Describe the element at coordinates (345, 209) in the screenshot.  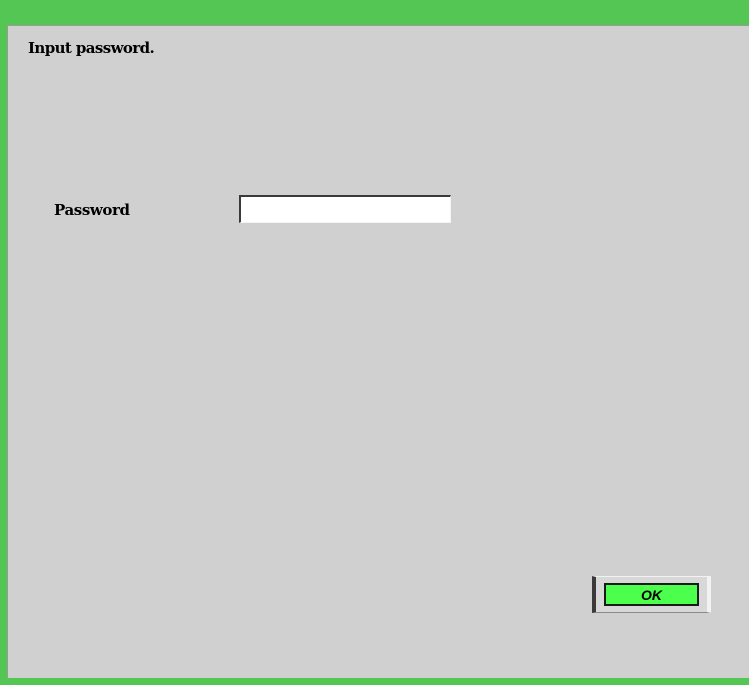
I see `password-input` at that location.